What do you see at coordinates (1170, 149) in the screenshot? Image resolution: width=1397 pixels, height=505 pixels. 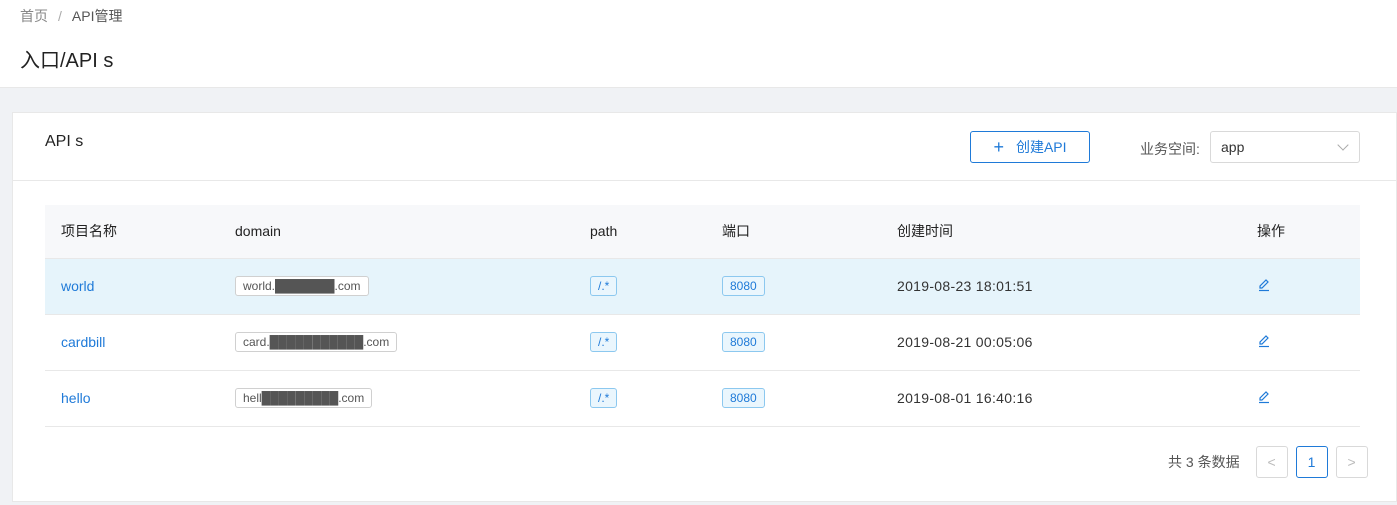 I see `business-space-label: 业务空间:` at bounding box center [1170, 149].